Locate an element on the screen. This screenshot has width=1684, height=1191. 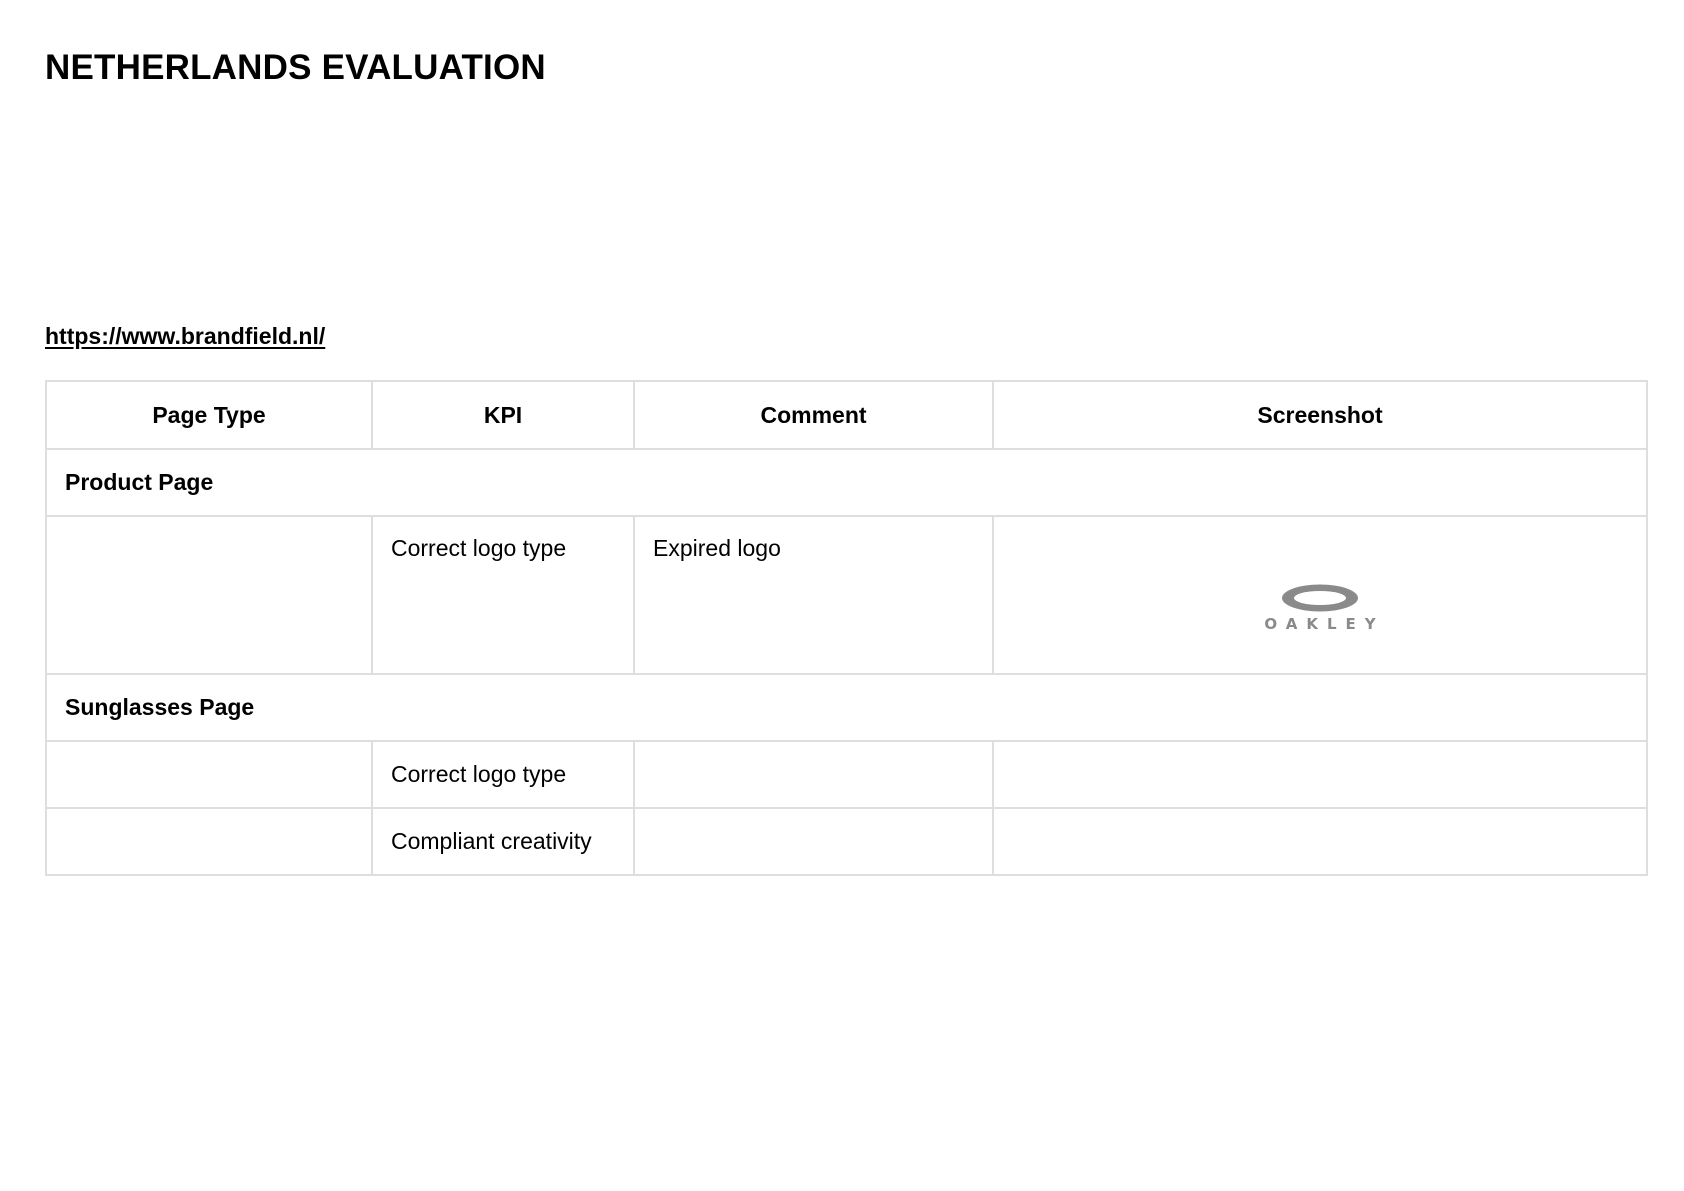
cell-screenshot: OAKLEY is located at coordinates (1320, 595).